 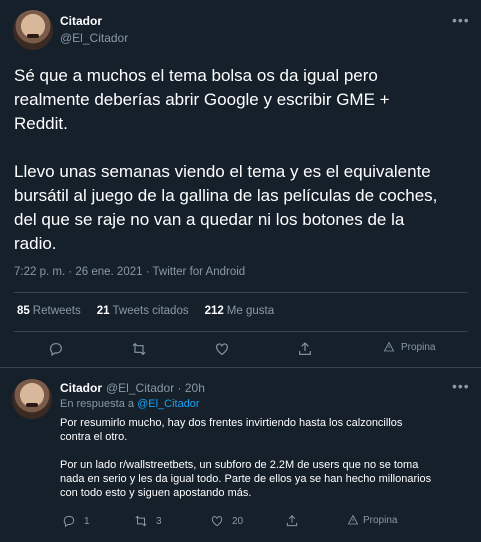 I want to click on author-handle: @El_Citador, so click(x=94, y=38).